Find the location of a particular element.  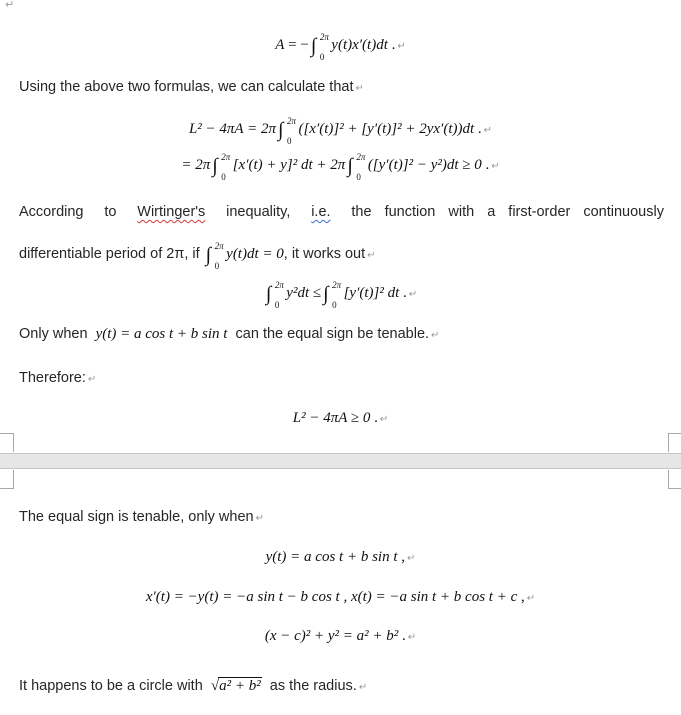

eq-lhs: A is located at coordinates (280, 45).